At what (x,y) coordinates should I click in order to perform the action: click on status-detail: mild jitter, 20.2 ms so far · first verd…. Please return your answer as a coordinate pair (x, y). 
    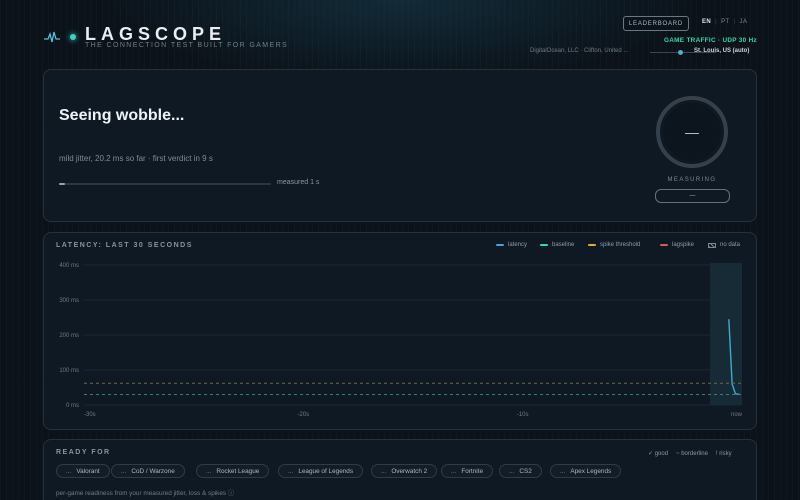
    Looking at the image, I should click on (136, 158).